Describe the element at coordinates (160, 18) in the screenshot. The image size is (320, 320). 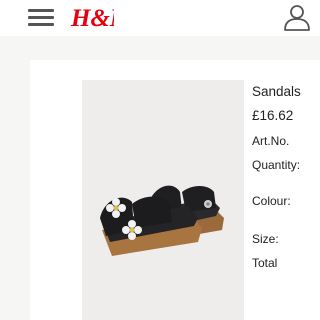
I see `top-bar: H&M` at that location.